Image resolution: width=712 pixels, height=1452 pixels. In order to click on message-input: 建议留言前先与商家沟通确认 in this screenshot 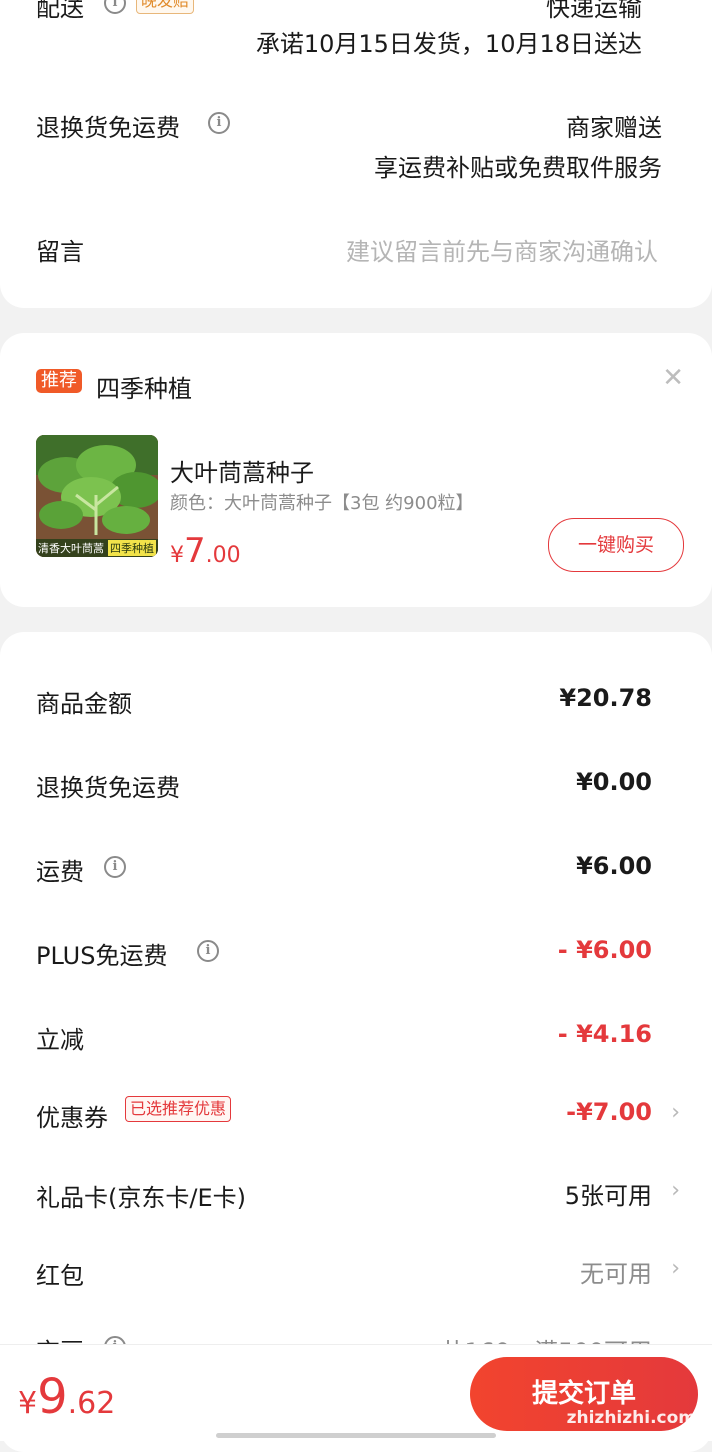, I will do `click(502, 249)`.